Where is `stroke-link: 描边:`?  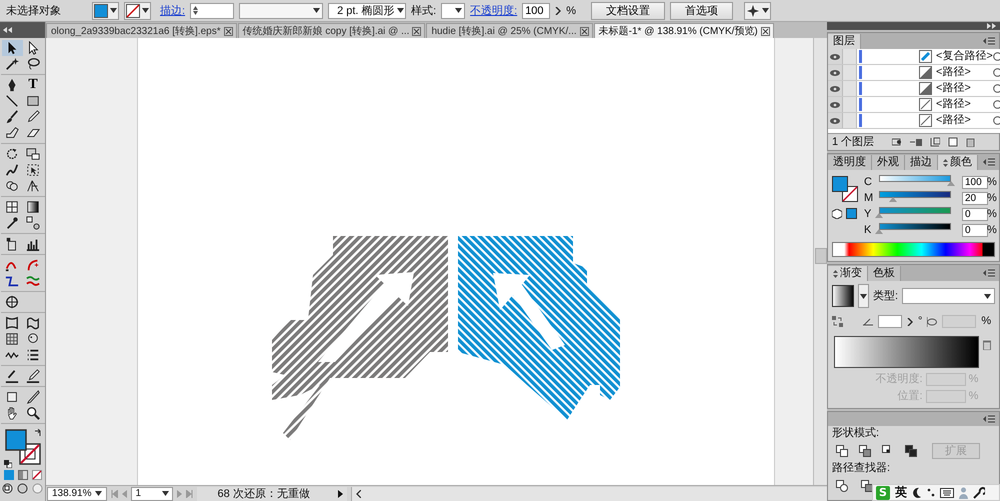
stroke-link: 描边: is located at coordinates (173, 10).